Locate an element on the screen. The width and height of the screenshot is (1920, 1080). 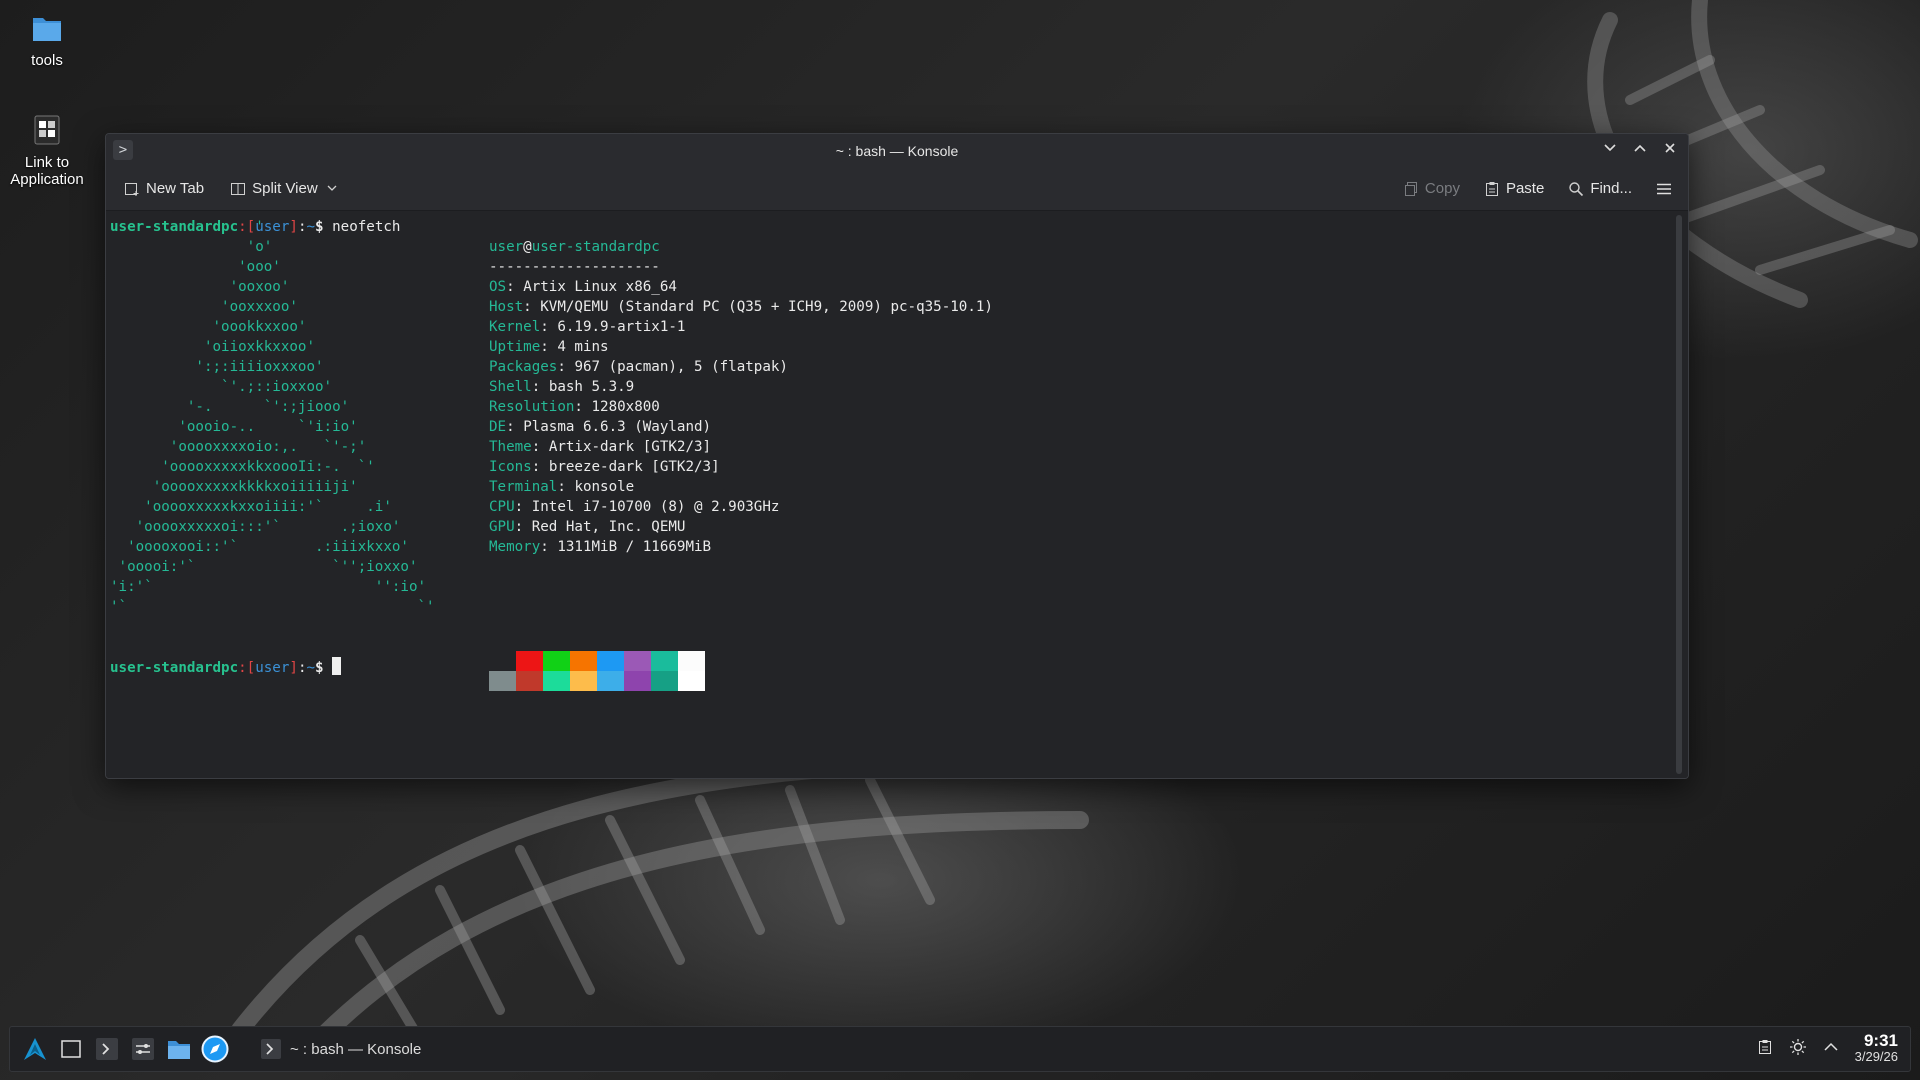
info-value: Plasma 6.6.3 (Wayland) is located at coordinates (617, 427).